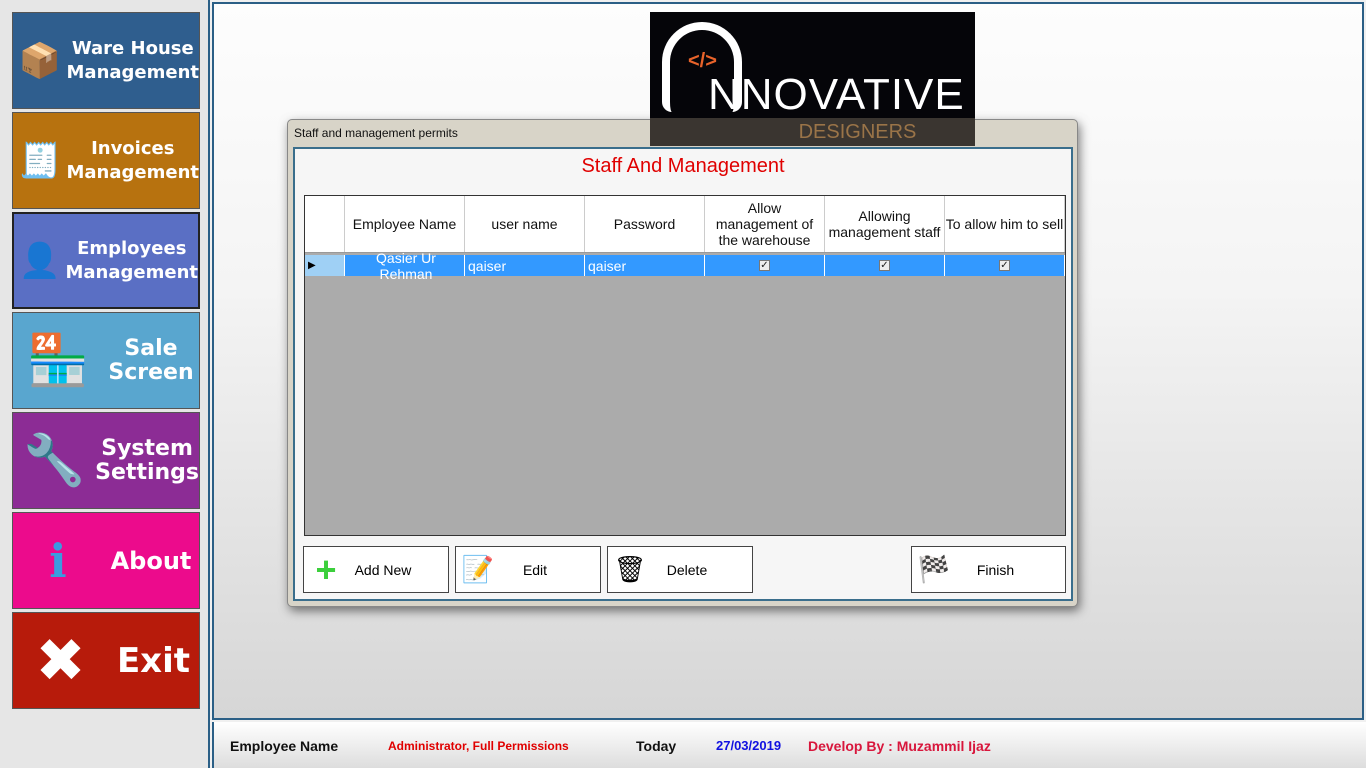 This screenshot has width=1366, height=768. Describe the element at coordinates (39, 60) in the screenshot. I see `box-icon: 📦` at that location.